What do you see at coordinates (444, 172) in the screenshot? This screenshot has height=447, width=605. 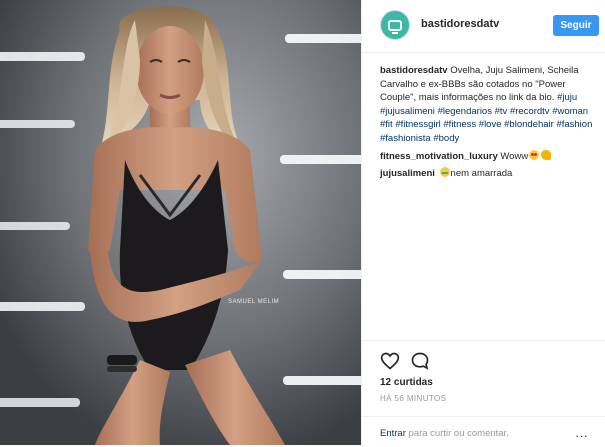 I see `sick-face-emoji-icon` at bounding box center [444, 172].